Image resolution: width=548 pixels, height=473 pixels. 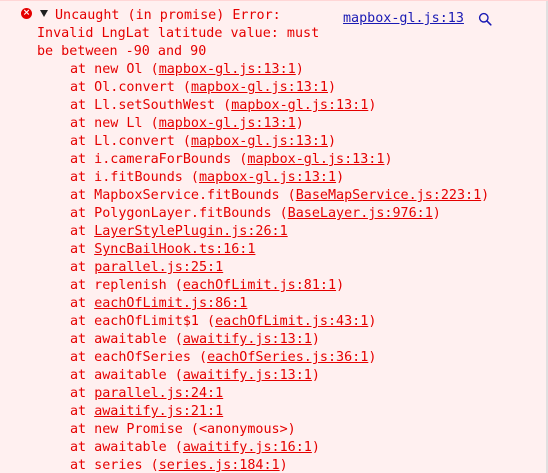 I want to click on stack-frame: at replenish (eachOfLimit.js:81:1), so click(x=279, y=286).